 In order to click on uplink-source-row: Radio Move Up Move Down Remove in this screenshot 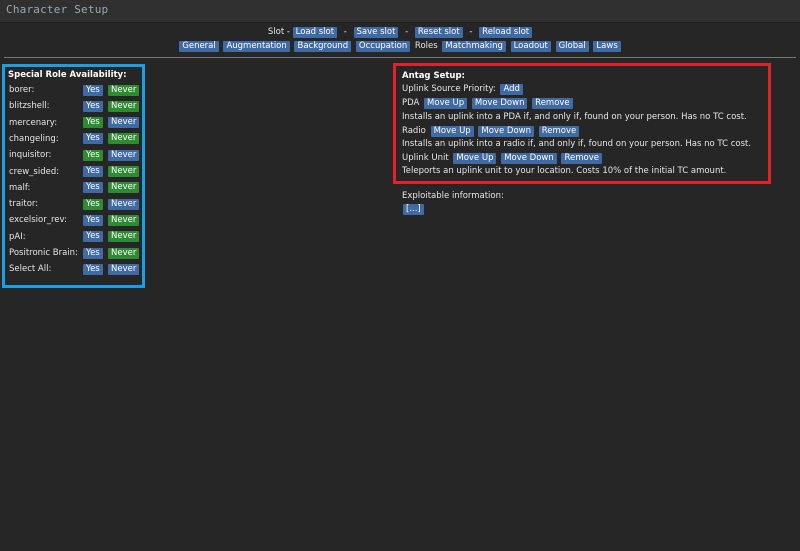, I will do `click(491, 131)`.